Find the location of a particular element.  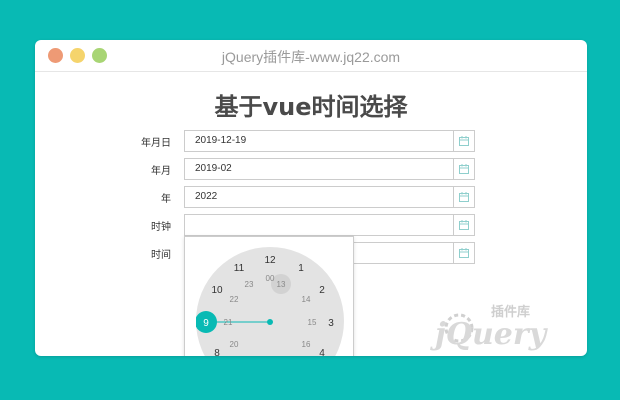

hour-3: 3 is located at coordinates (331, 323).